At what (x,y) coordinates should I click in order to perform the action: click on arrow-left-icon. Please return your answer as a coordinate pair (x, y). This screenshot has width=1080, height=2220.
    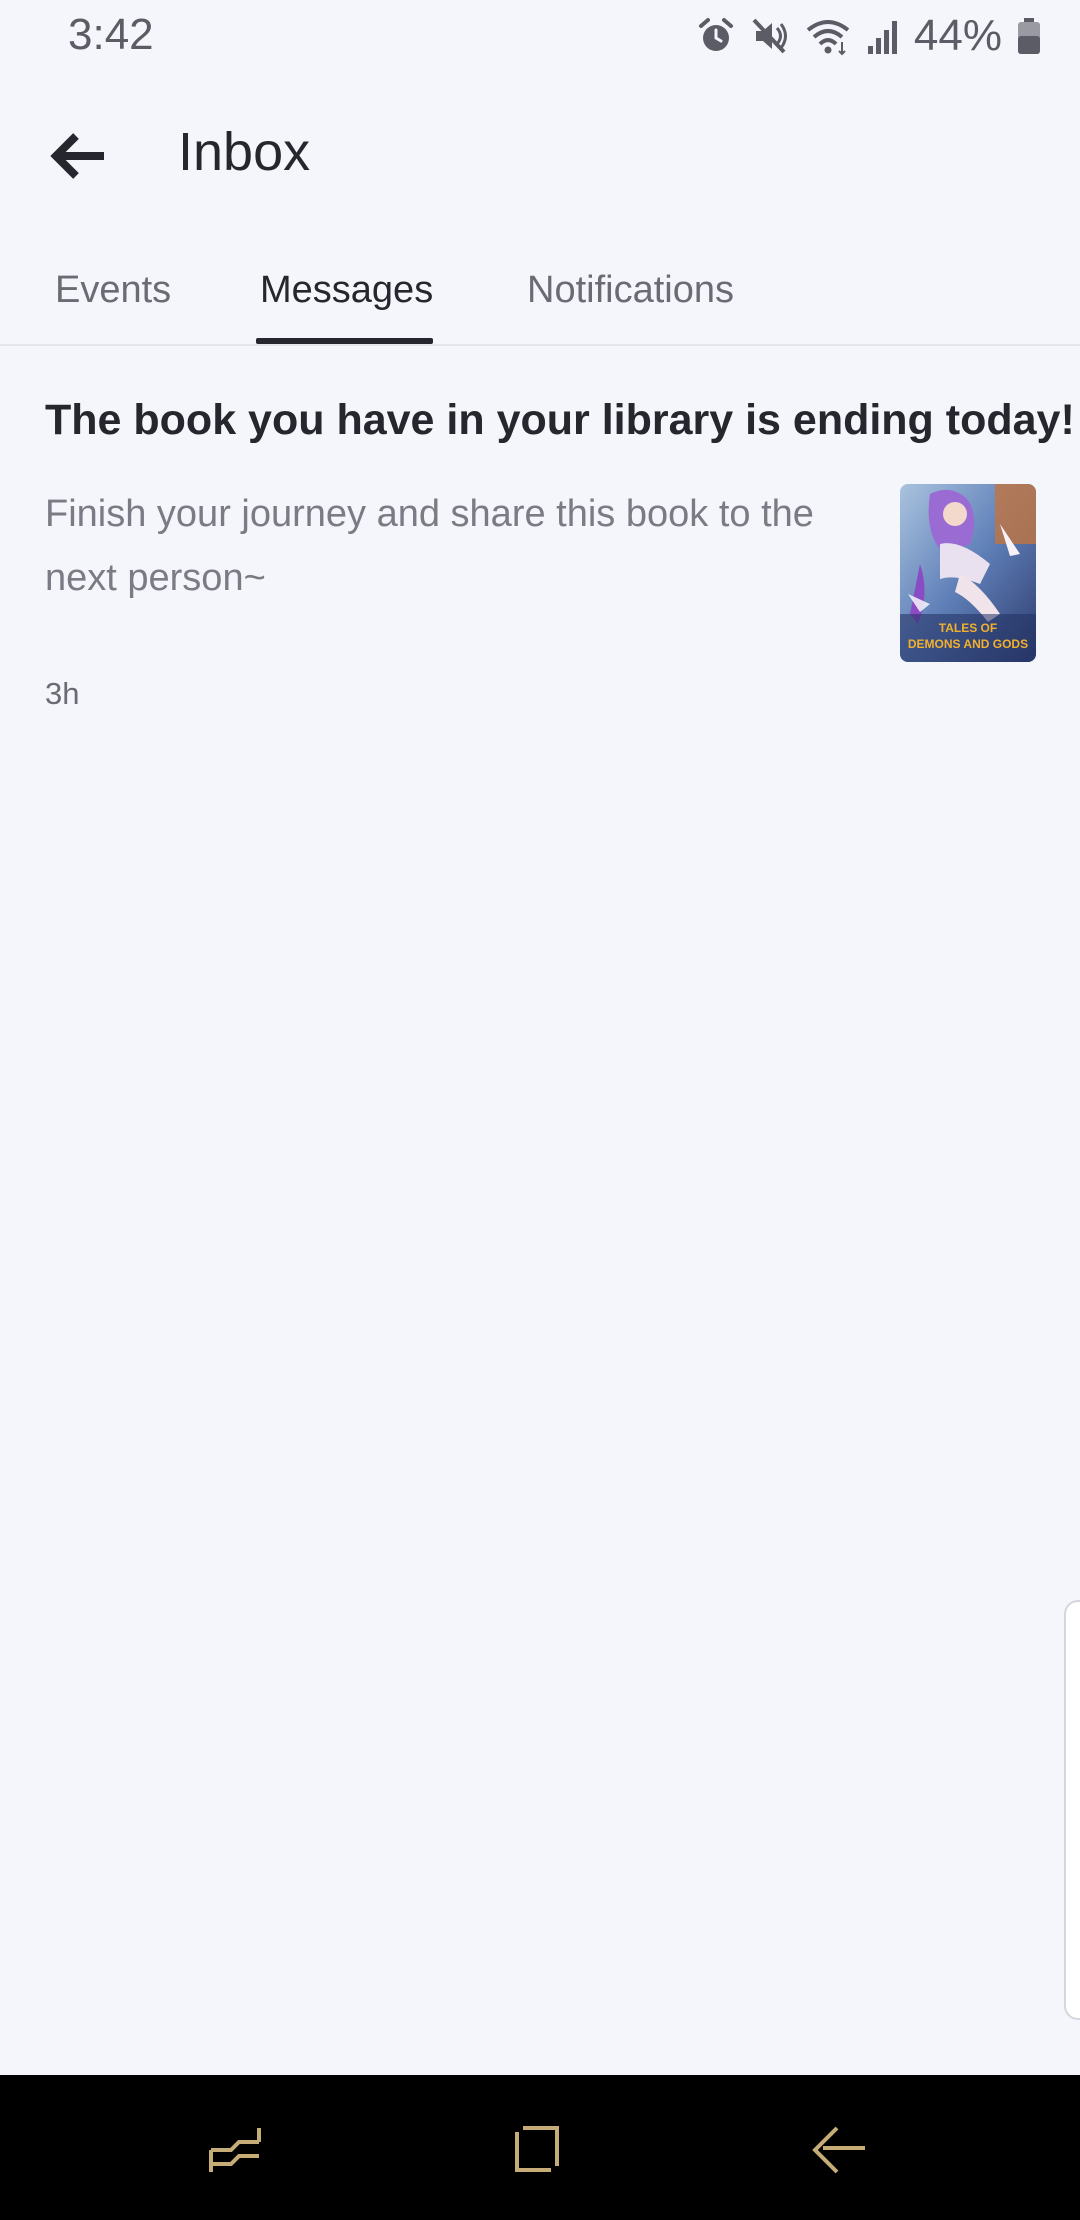
    Looking at the image, I should click on (77, 156).